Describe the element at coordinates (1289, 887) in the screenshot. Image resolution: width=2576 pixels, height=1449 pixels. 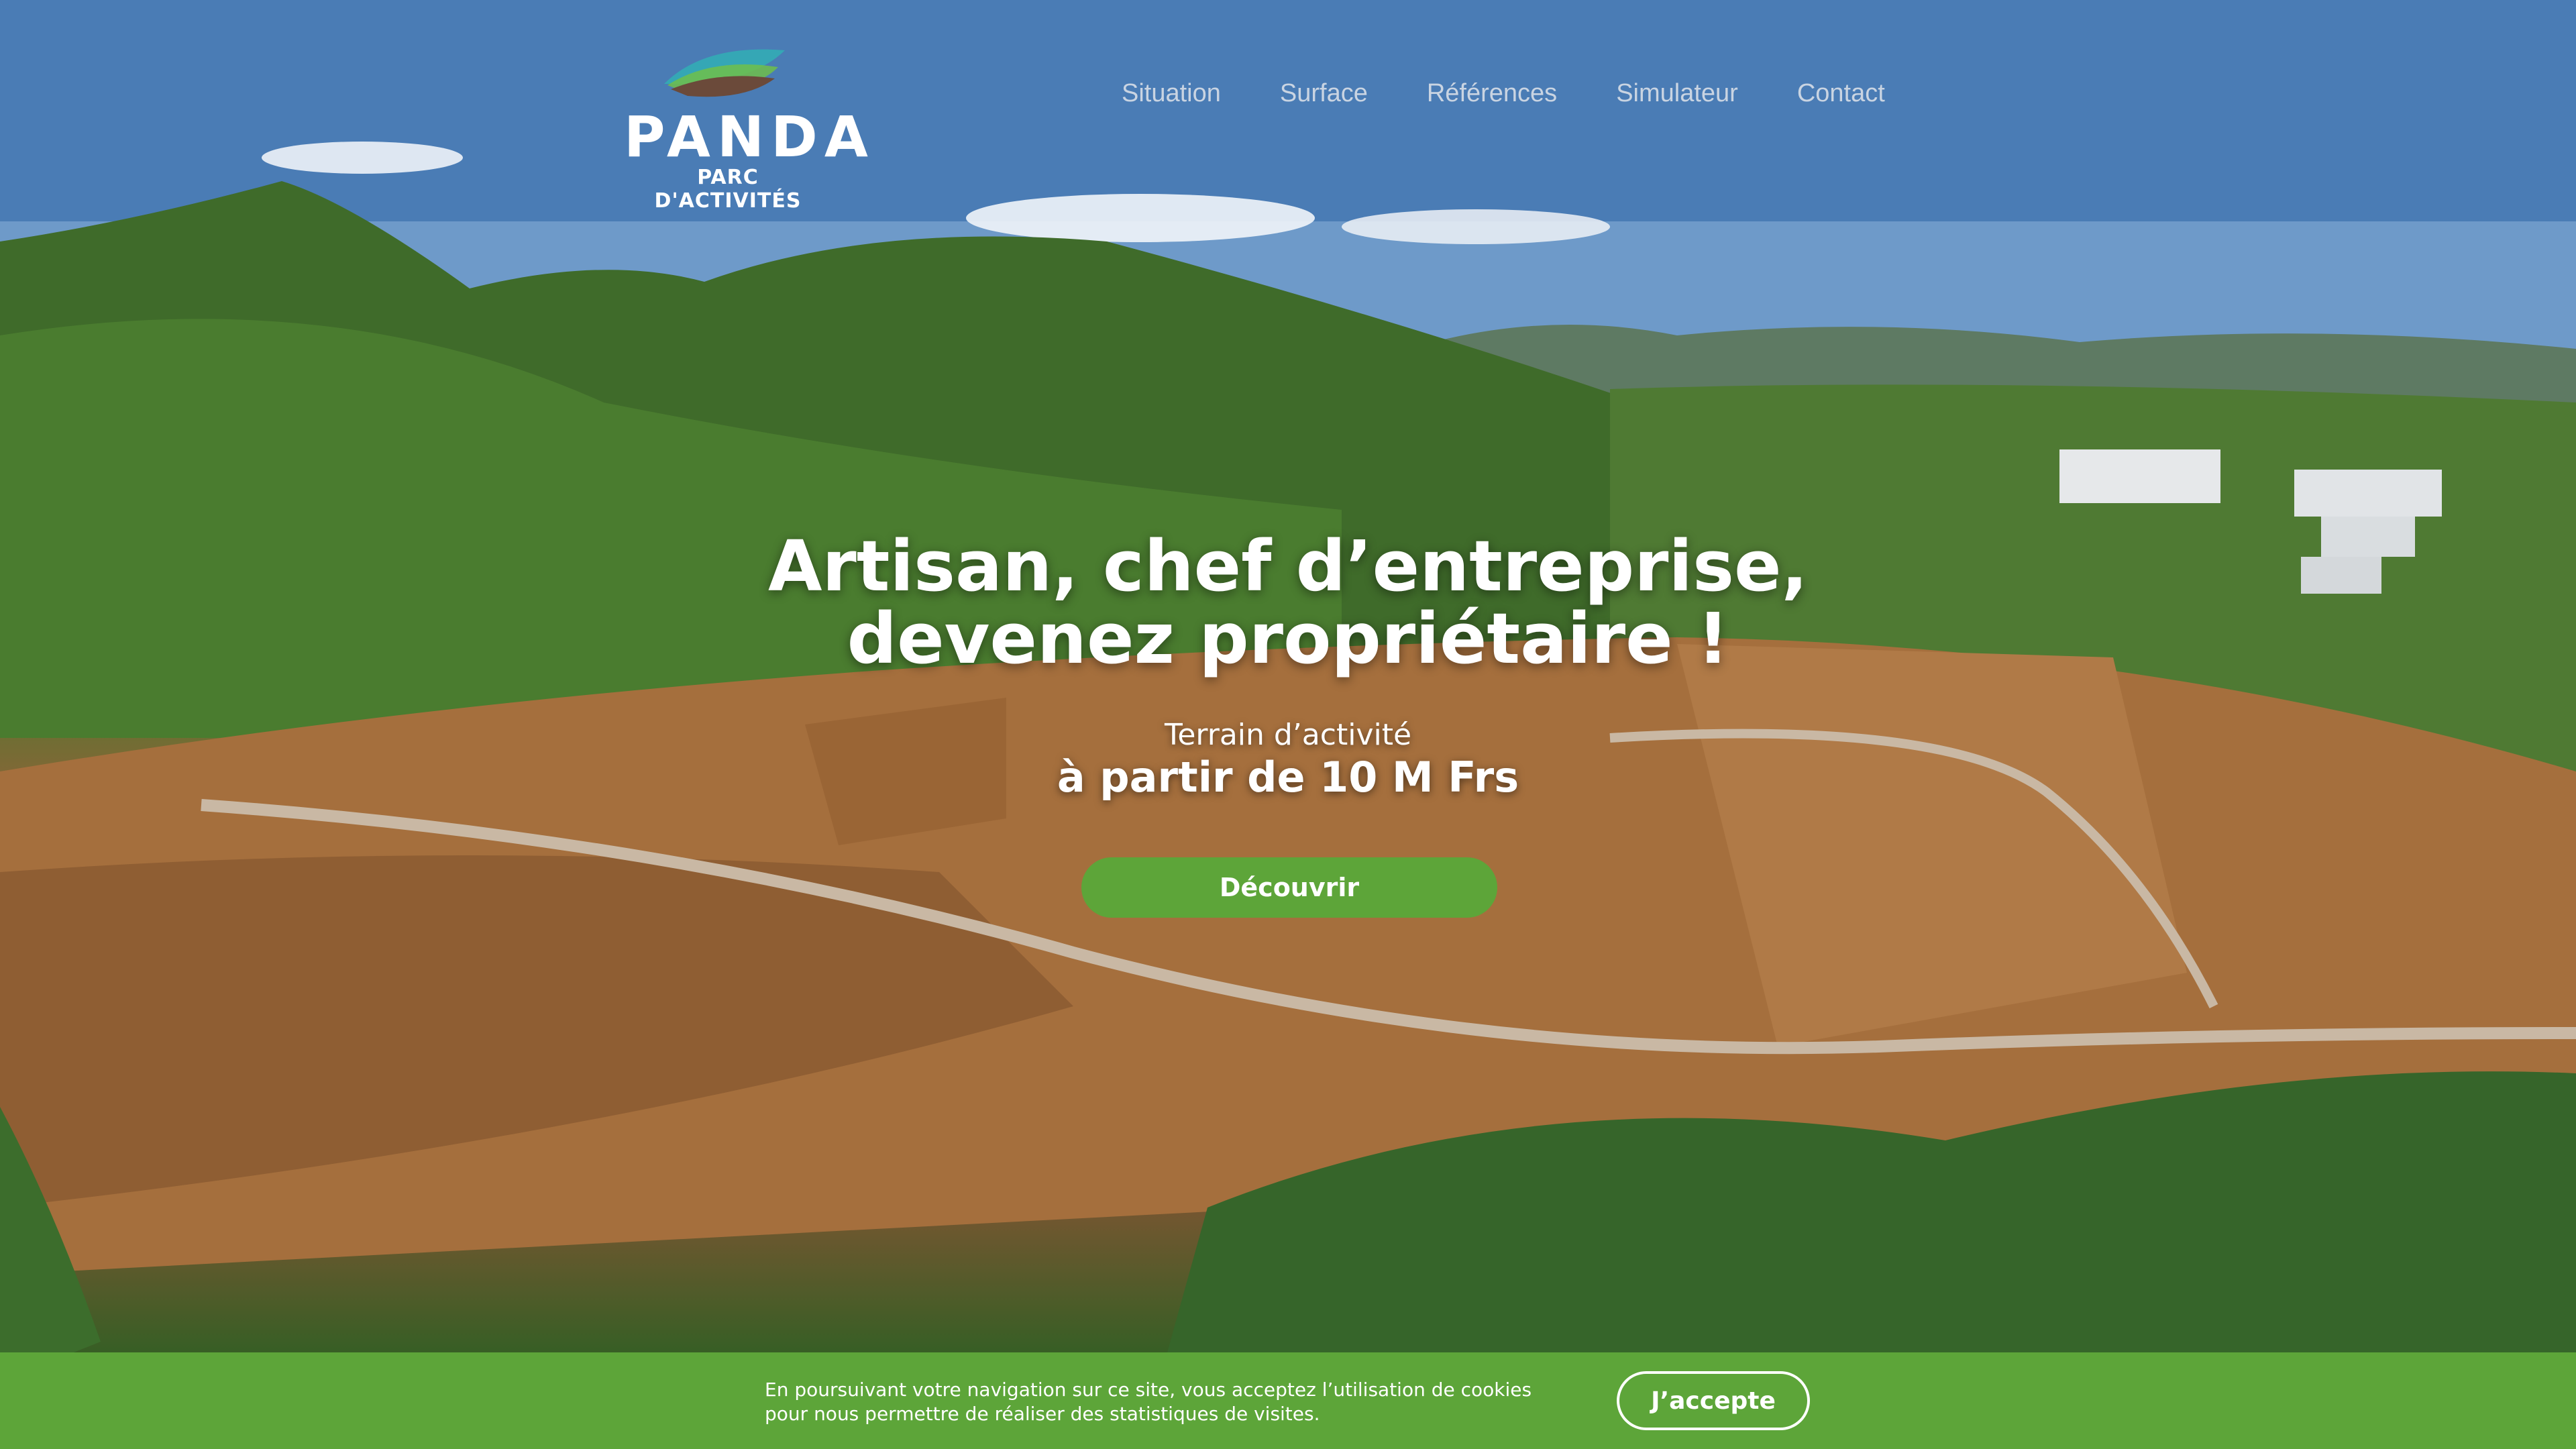
I see `discover-button: Découvrir` at that location.